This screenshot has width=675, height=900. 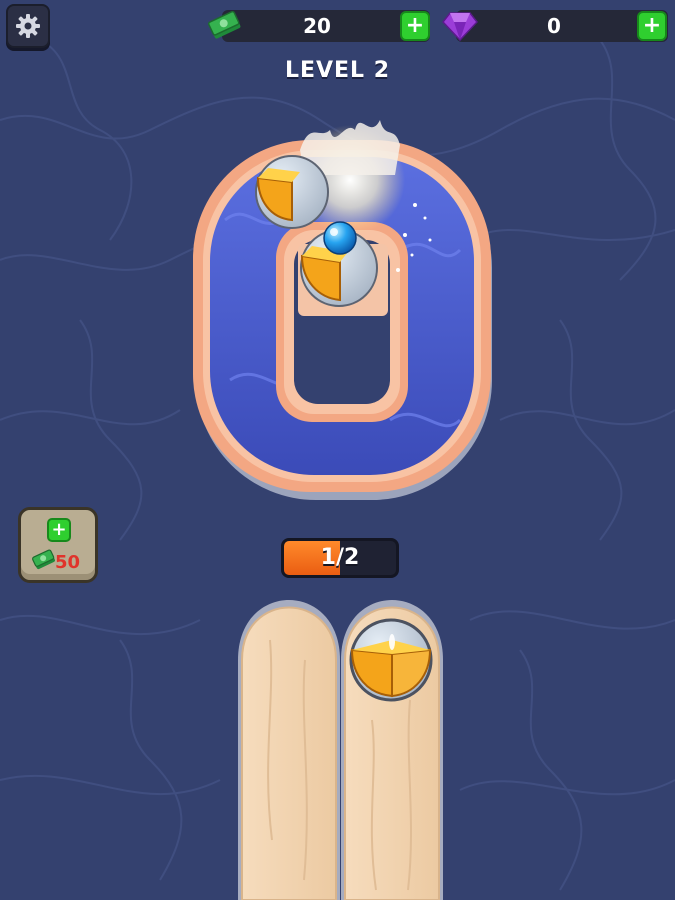 I want to click on level-progress-bar: 1/2, so click(x=340, y=558).